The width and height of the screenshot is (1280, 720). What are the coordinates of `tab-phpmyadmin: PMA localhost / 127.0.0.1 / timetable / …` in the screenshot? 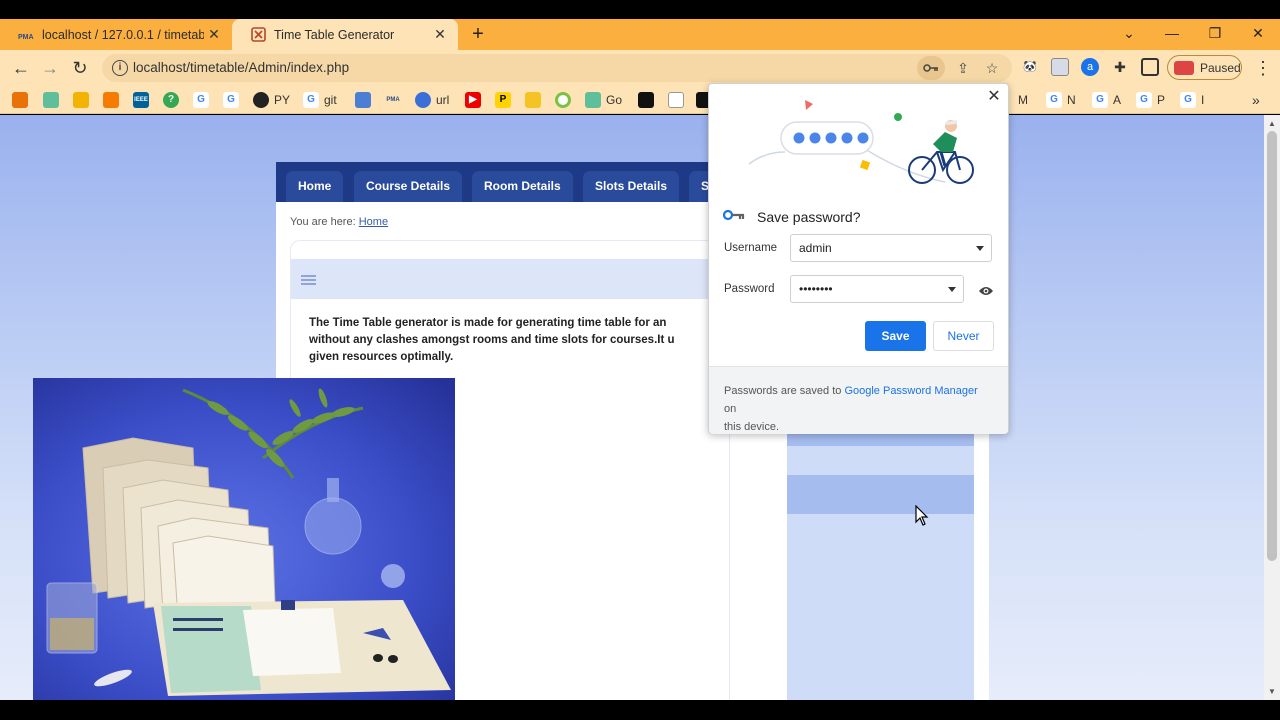 It's located at (116, 34).